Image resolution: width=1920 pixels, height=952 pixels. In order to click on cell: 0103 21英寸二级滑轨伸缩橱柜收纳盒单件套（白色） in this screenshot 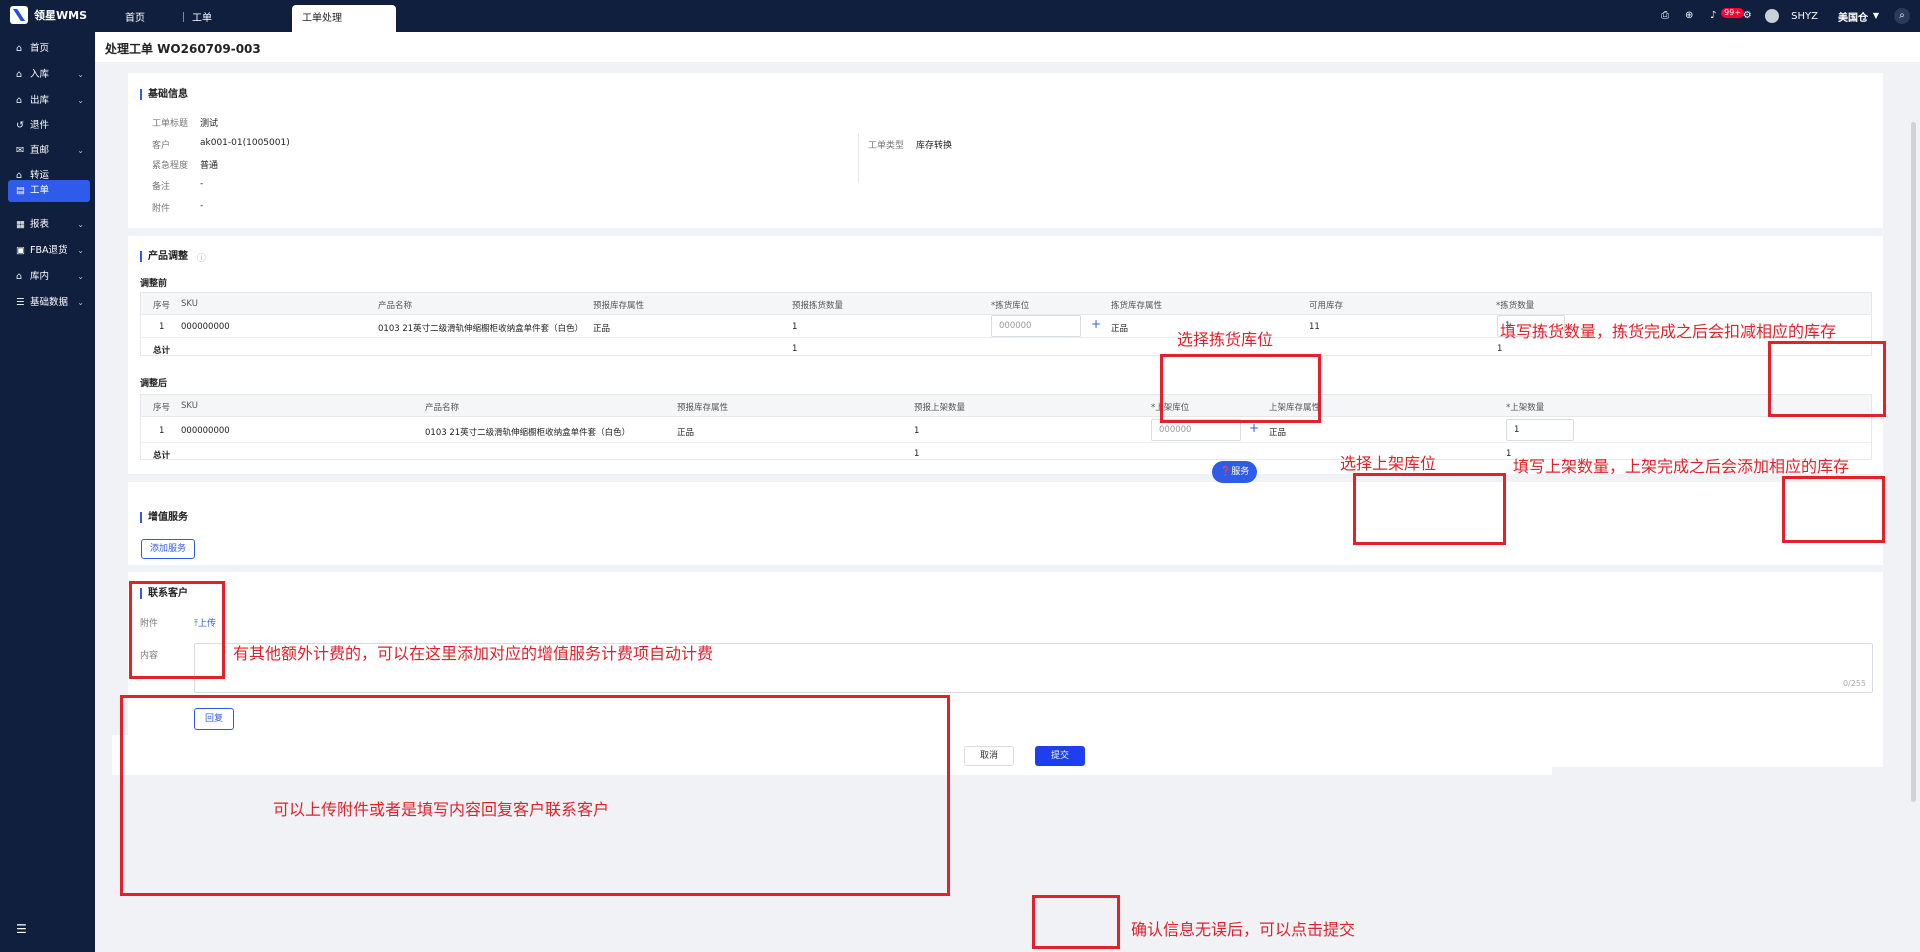, I will do `click(528, 433)`.